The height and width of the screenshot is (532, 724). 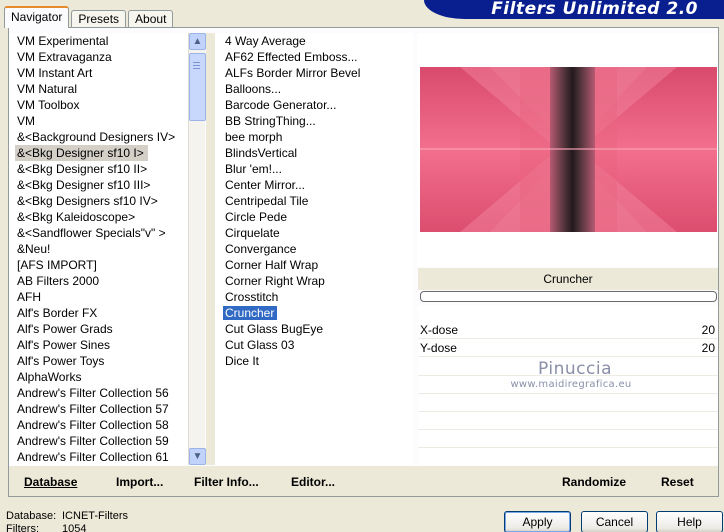 What do you see at coordinates (314, 329) in the screenshot?
I see `filter-item: Cut Glass BugEye` at bounding box center [314, 329].